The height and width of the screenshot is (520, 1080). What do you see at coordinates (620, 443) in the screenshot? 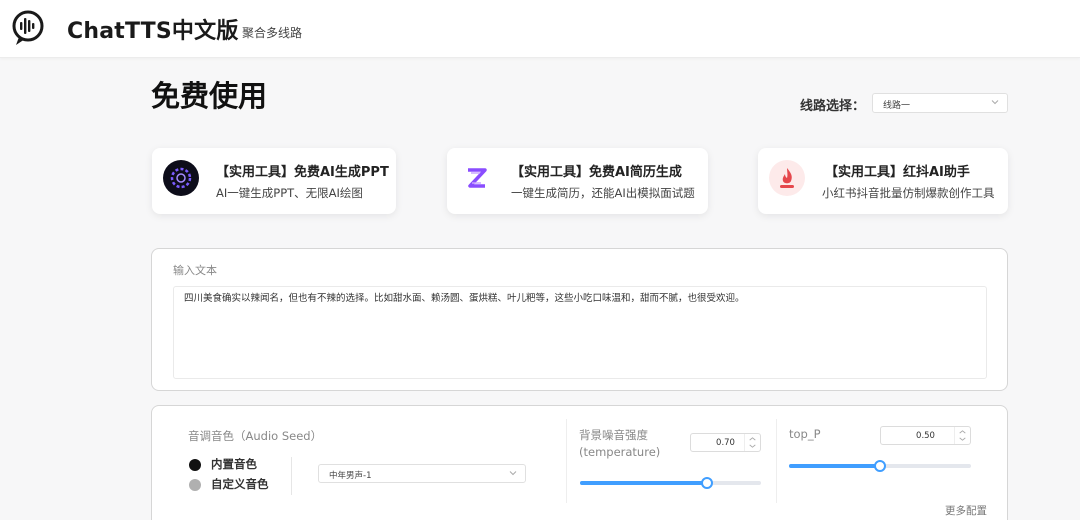
I see `temperature-label: 背景噪音强度(temperature)` at bounding box center [620, 443].